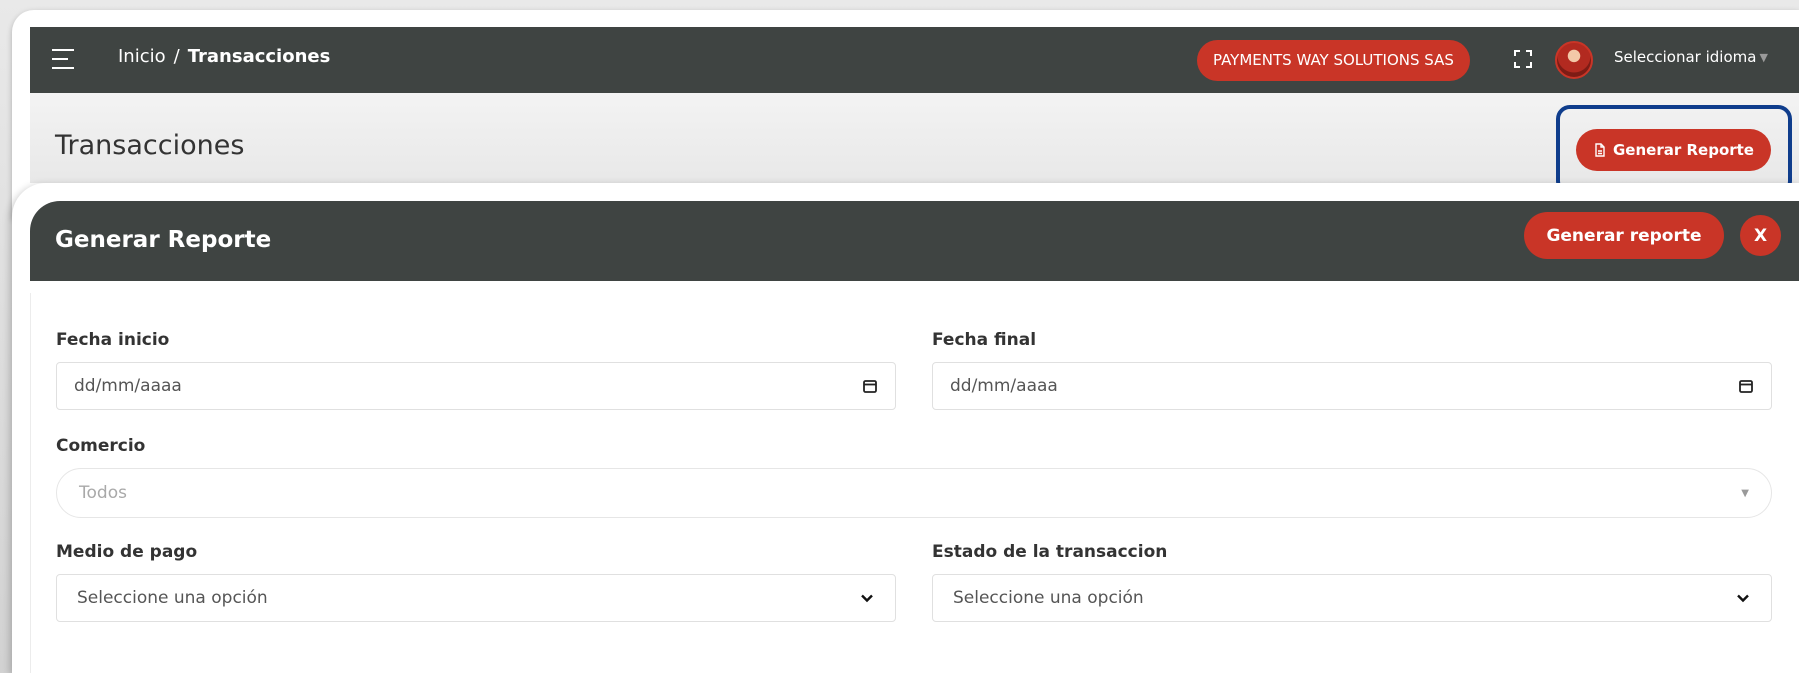  What do you see at coordinates (476, 386) in the screenshot?
I see `start-date-input: dd/mm/aaaa` at bounding box center [476, 386].